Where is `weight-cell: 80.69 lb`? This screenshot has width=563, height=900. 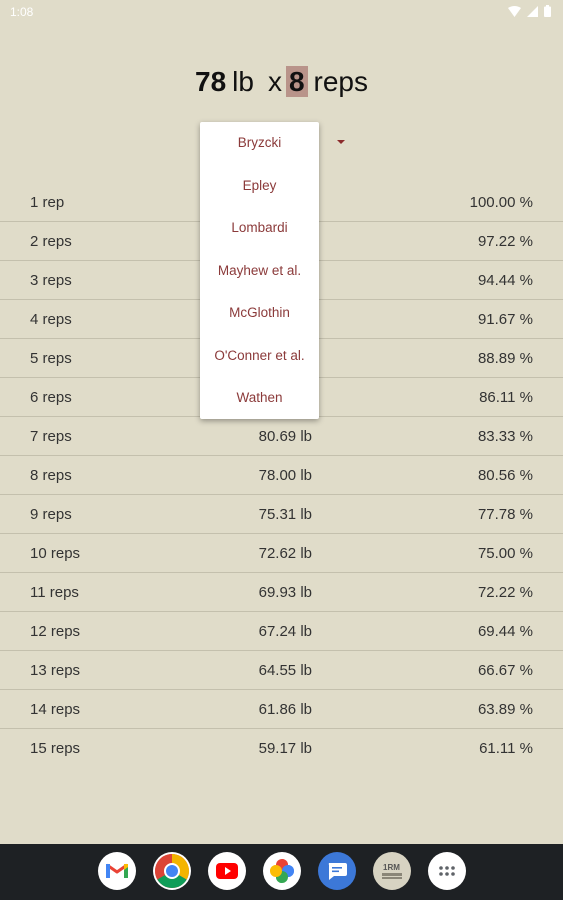 weight-cell: 80.69 lb is located at coordinates (285, 436).